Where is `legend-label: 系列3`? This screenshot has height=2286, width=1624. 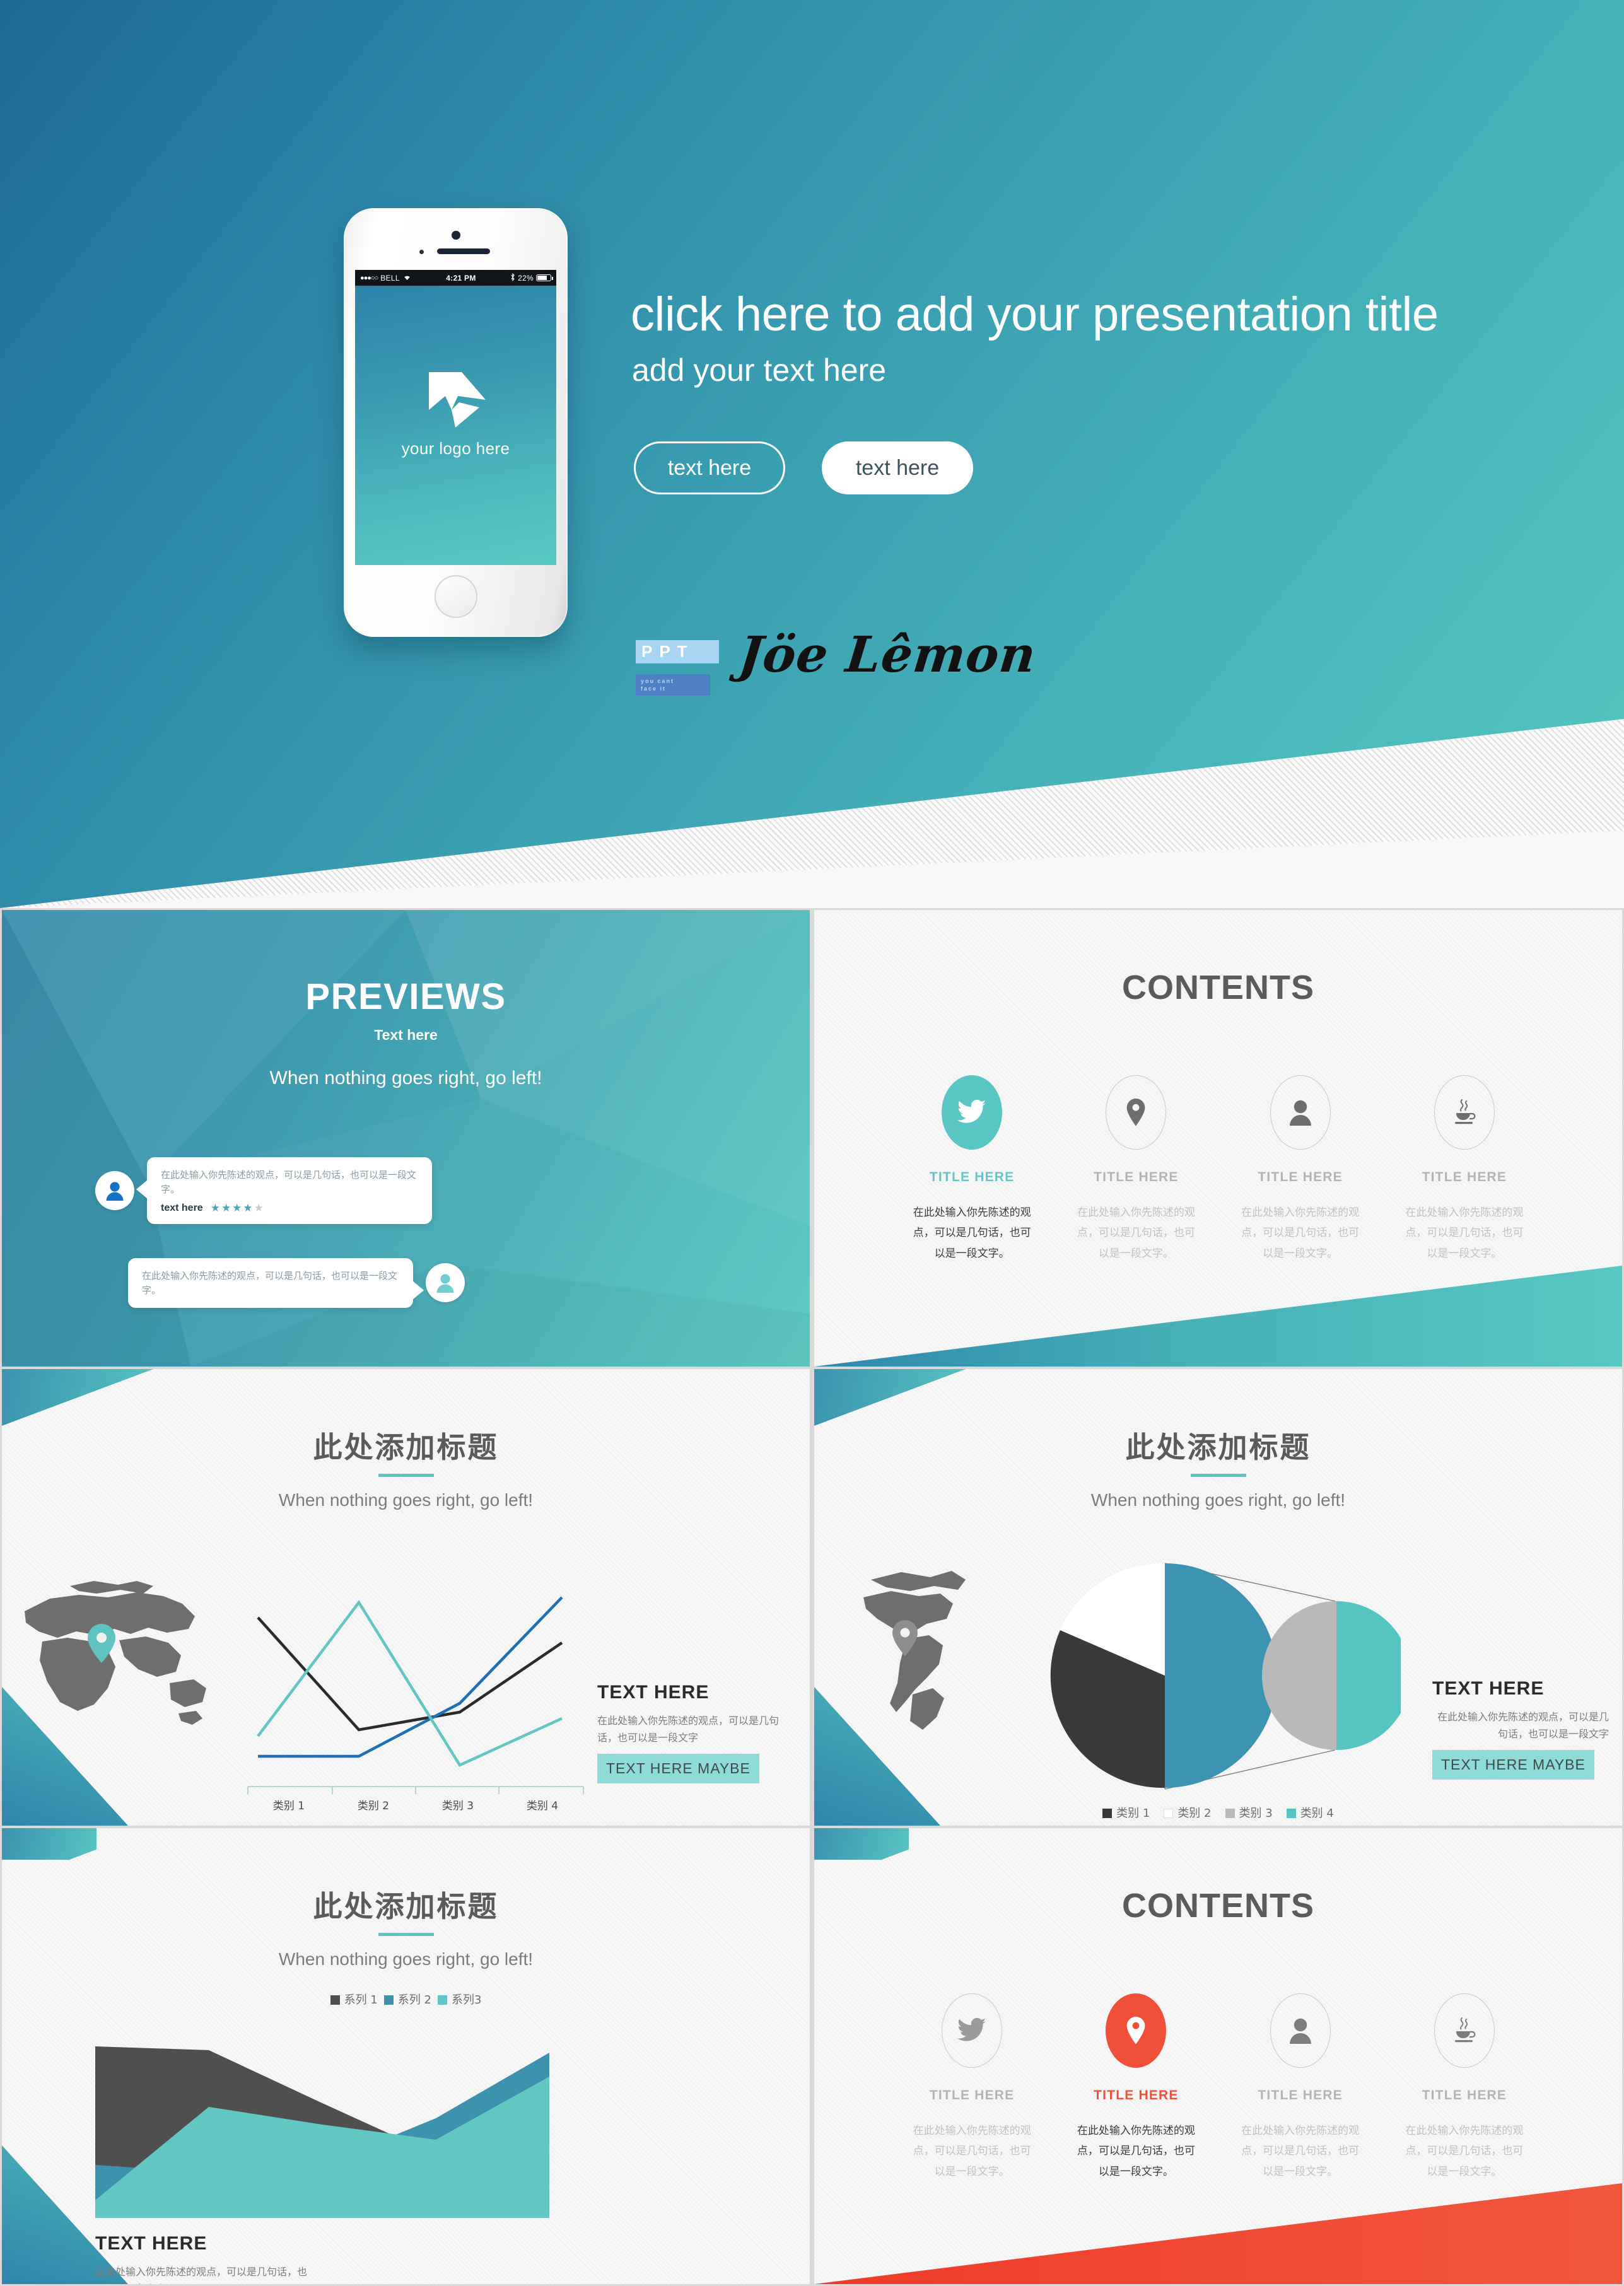
legend-label: 系列3 is located at coordinates (466, 2000).